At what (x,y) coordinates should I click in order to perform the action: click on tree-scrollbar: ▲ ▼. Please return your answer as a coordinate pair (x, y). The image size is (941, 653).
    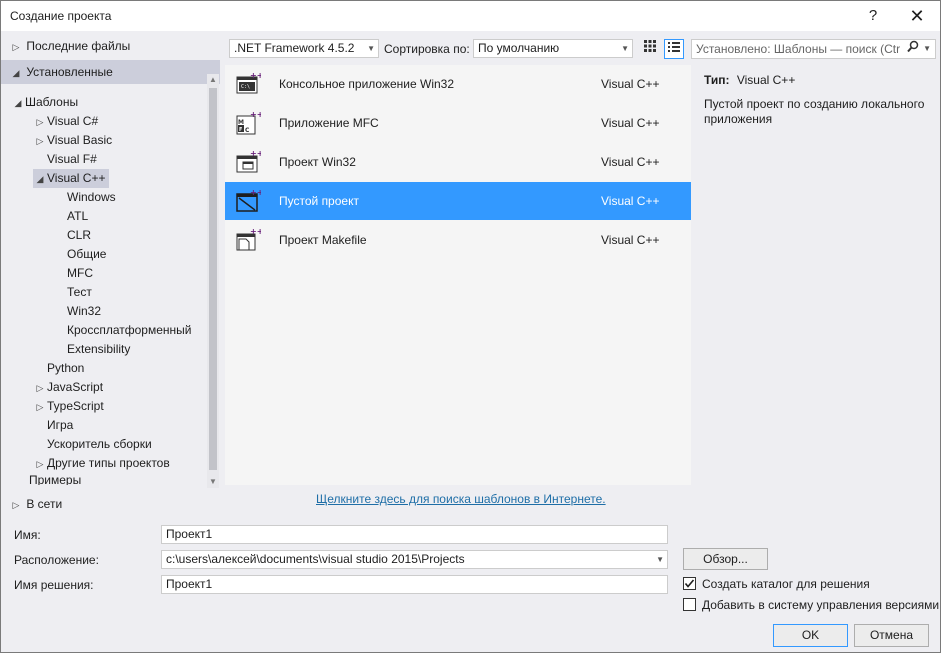
    Looking at the image, I should click on (213, 281).